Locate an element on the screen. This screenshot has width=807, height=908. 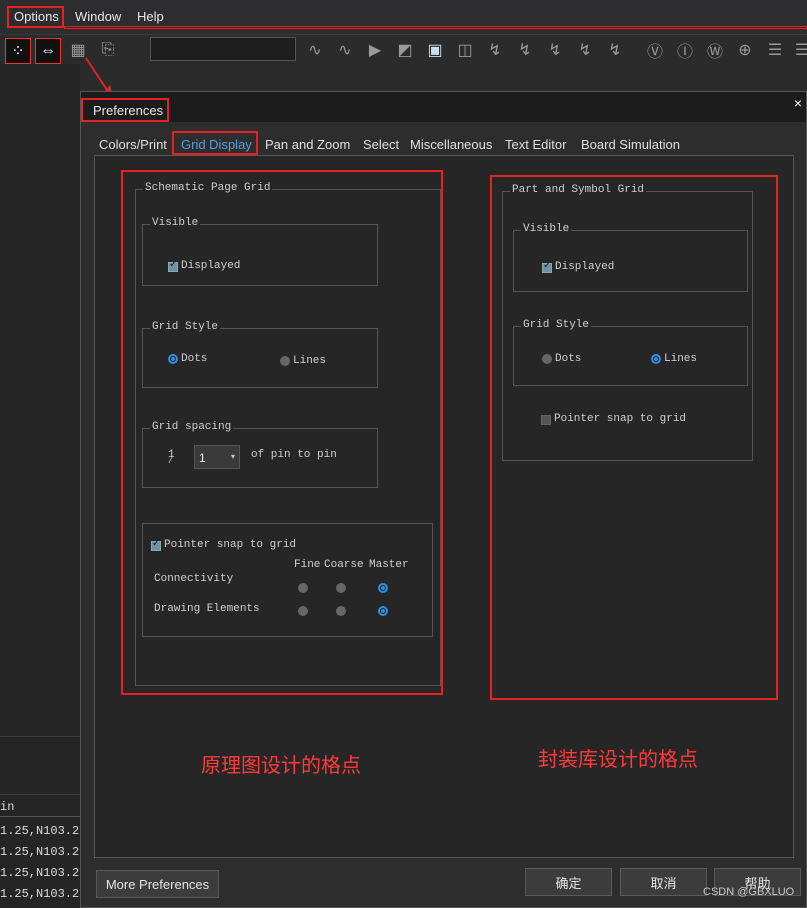
tab-text-editor: Text Editor is located at coordinates (535, 144).